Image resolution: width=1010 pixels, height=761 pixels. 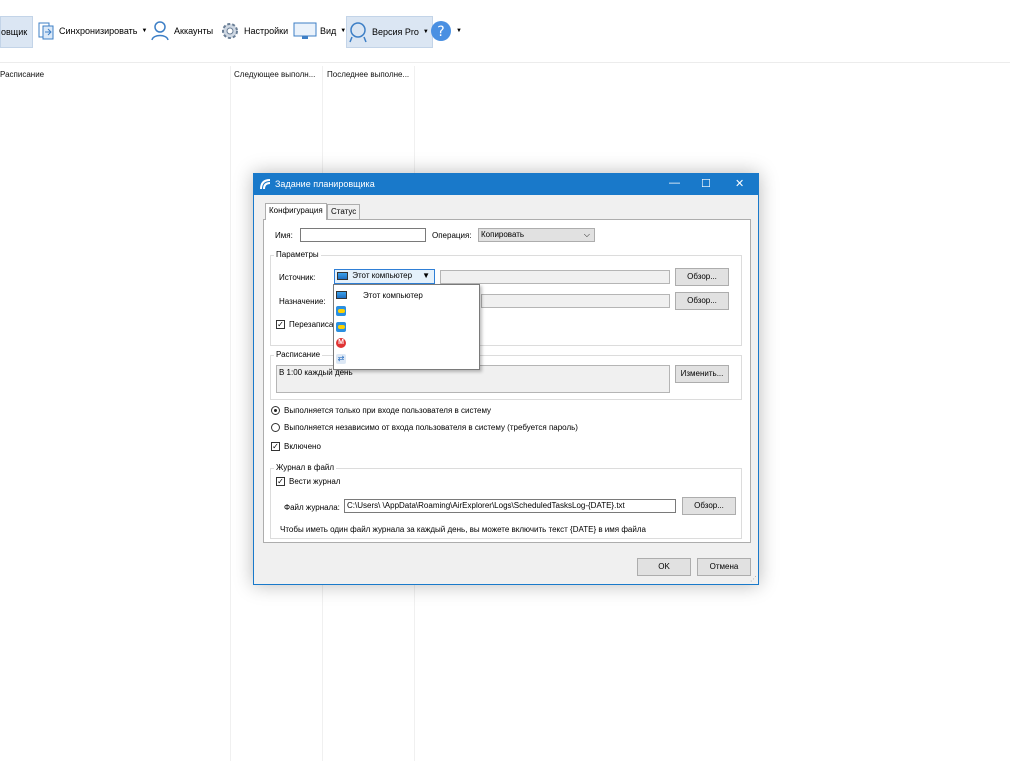 I want to click on sync-icon: ⇄, so click(x=341, y=359).